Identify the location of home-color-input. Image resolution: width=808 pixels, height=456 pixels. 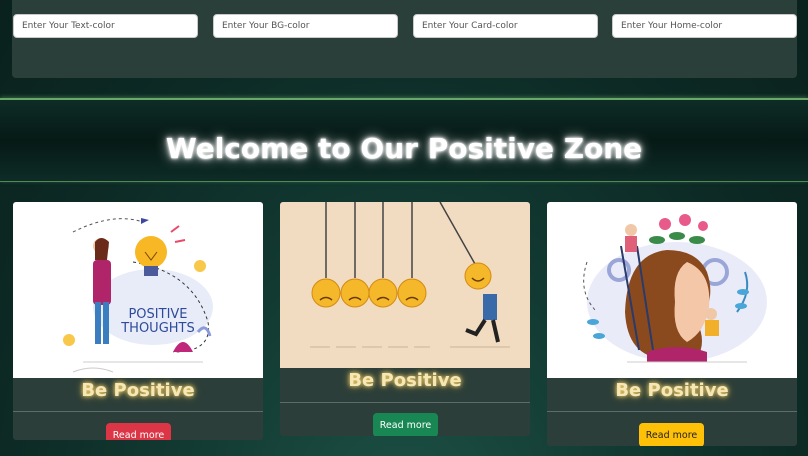
(704, 26).